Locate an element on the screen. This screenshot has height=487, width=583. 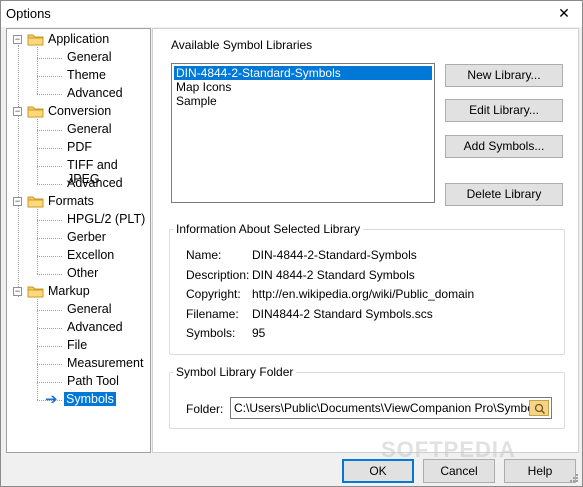
tree-item-measurement: Measurement is located at coordinates (105, 363).